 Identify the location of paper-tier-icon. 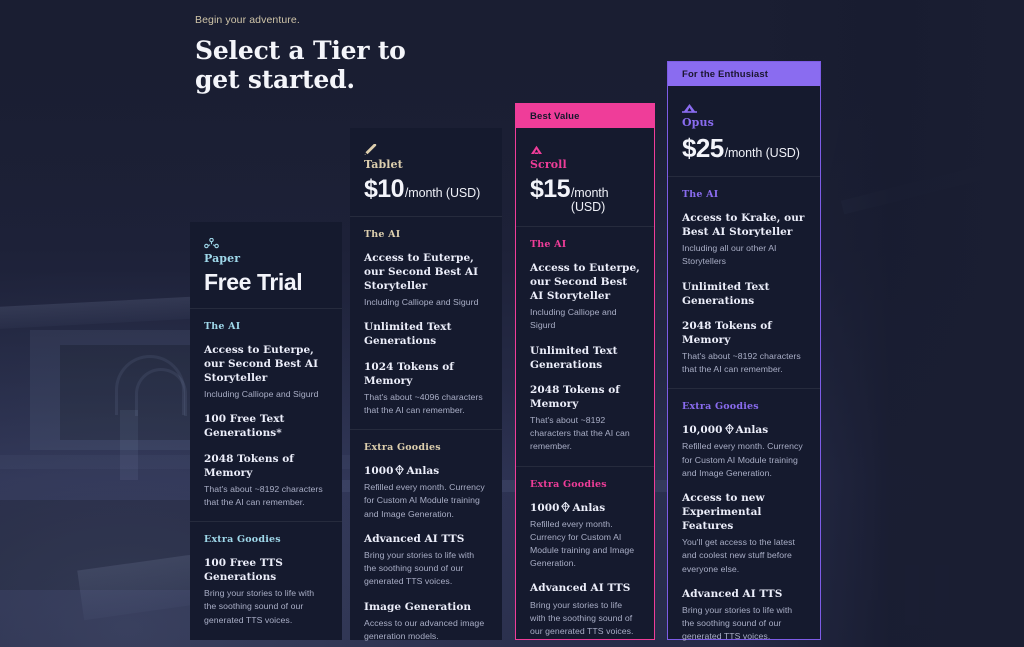
(266, 242).